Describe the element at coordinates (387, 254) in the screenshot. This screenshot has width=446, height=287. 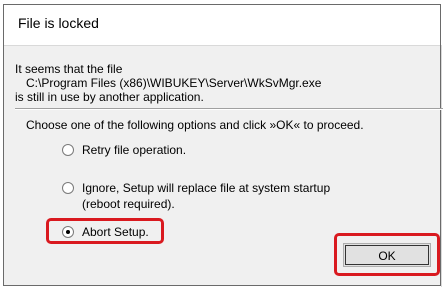
I see `ok-highlight-box` at that location.